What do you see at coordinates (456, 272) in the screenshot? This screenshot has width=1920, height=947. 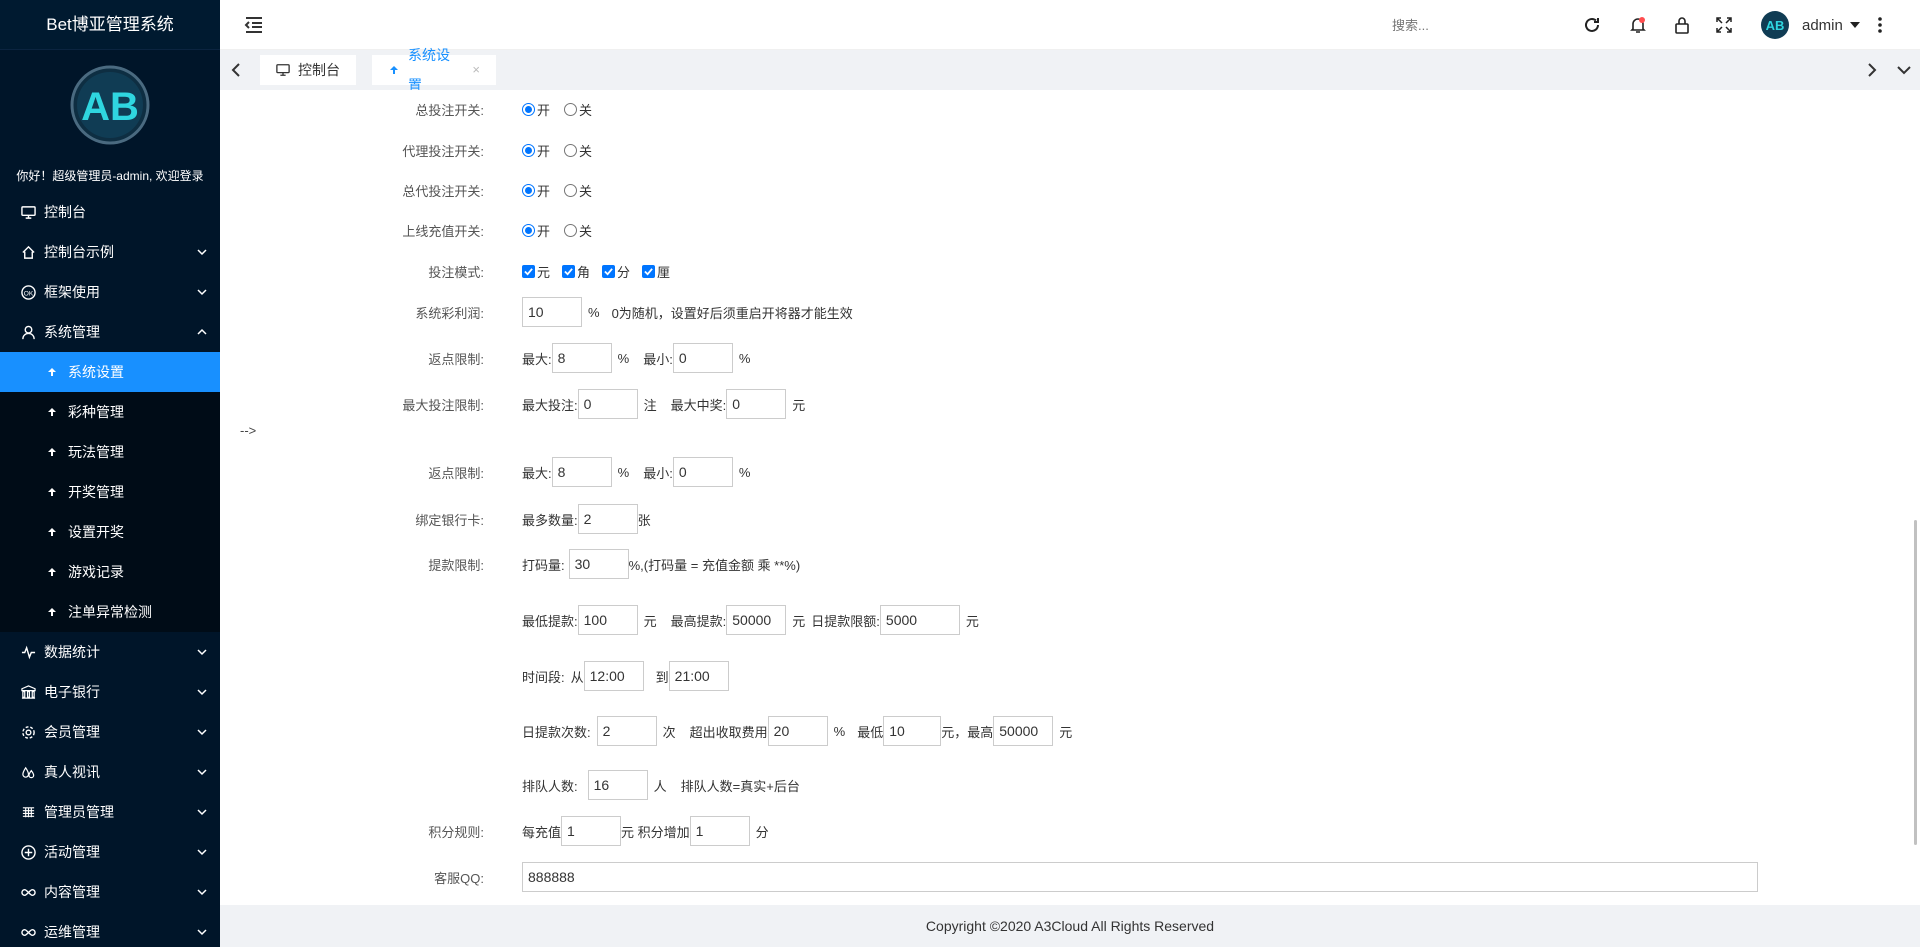 I see `field-label: 投注模式:` at bounding box center [456, 272].